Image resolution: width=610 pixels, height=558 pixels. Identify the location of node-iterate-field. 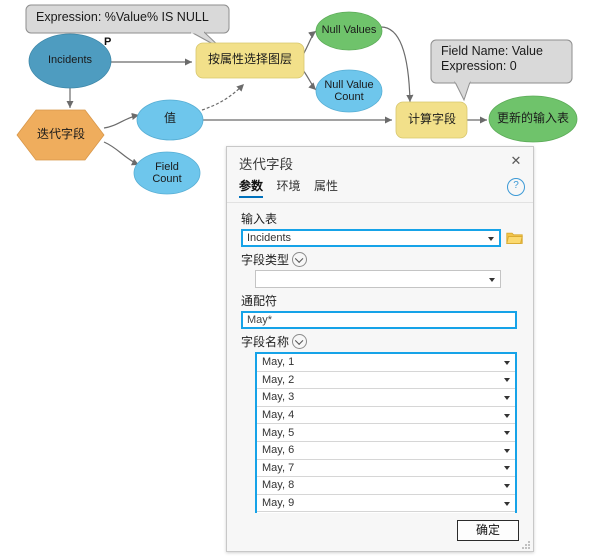
(60, 135).